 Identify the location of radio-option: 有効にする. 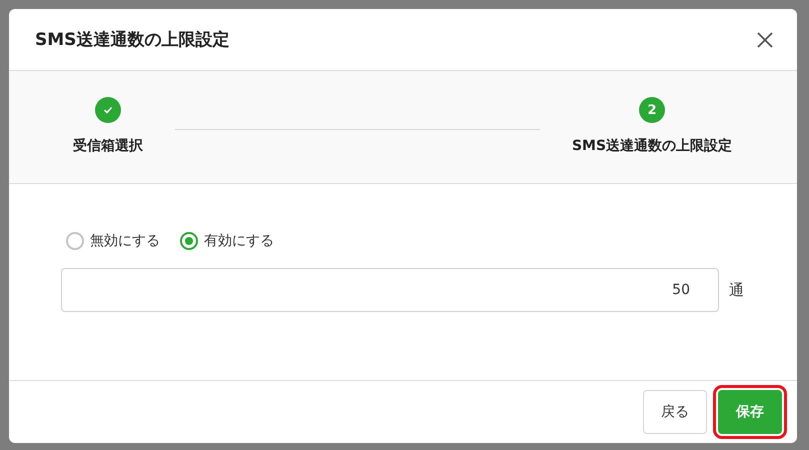
(227, 241).